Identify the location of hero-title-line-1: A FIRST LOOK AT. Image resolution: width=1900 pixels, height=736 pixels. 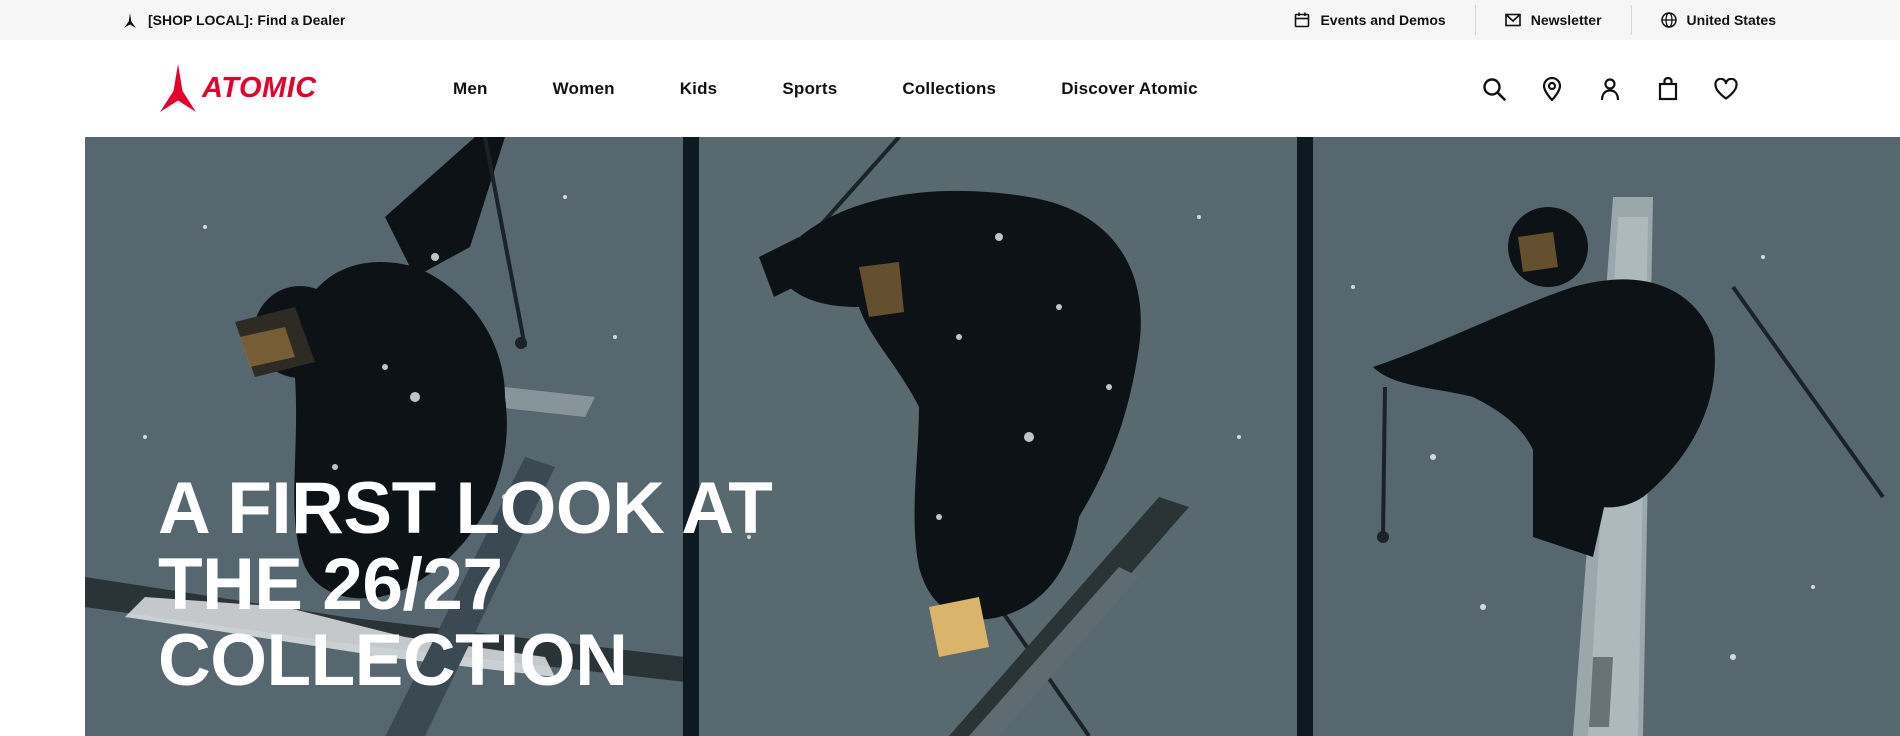
(465, 508).